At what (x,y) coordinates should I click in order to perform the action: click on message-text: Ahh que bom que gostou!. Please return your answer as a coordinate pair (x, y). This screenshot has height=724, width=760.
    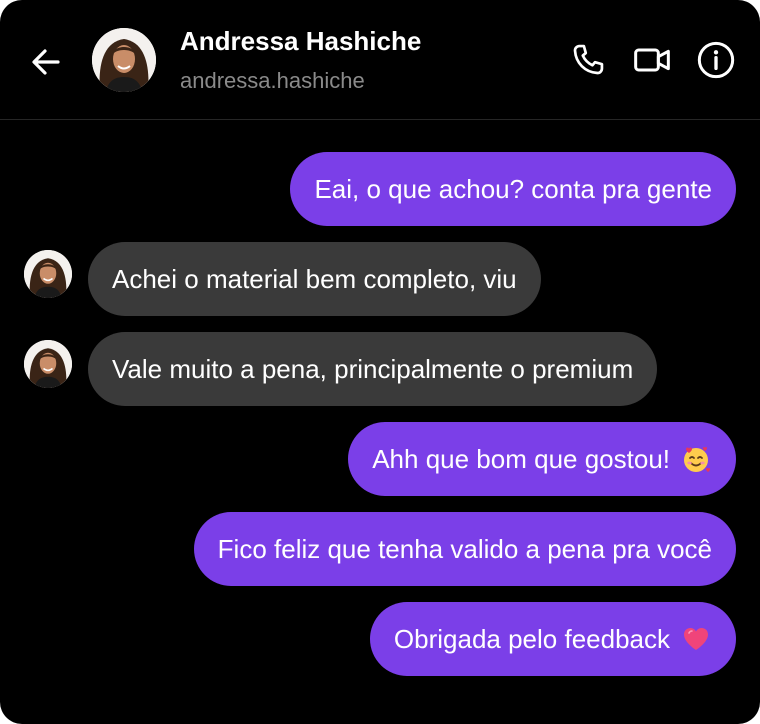
    Looking at the image, I should click on (521, 458).